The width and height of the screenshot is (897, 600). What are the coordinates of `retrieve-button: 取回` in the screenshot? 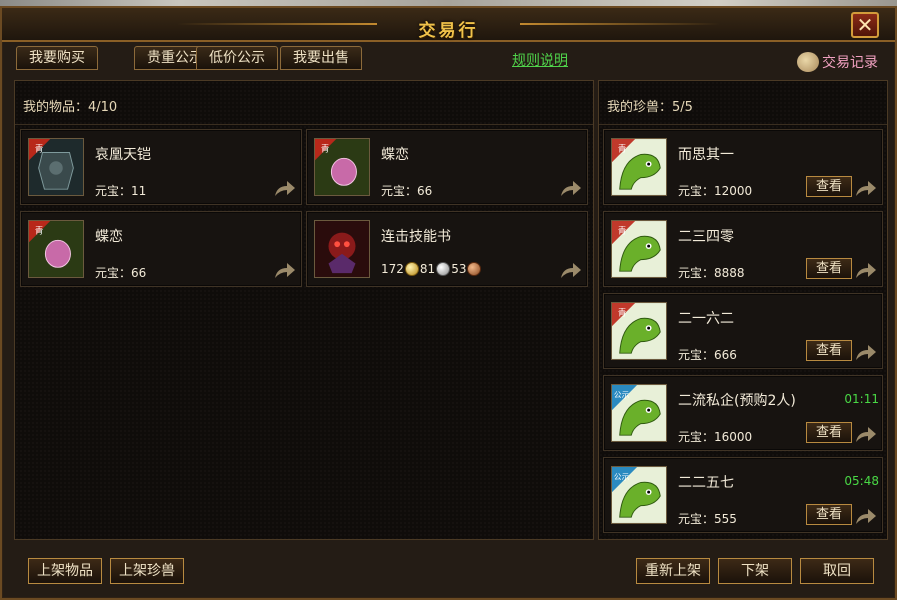 It's located at (837, 571).